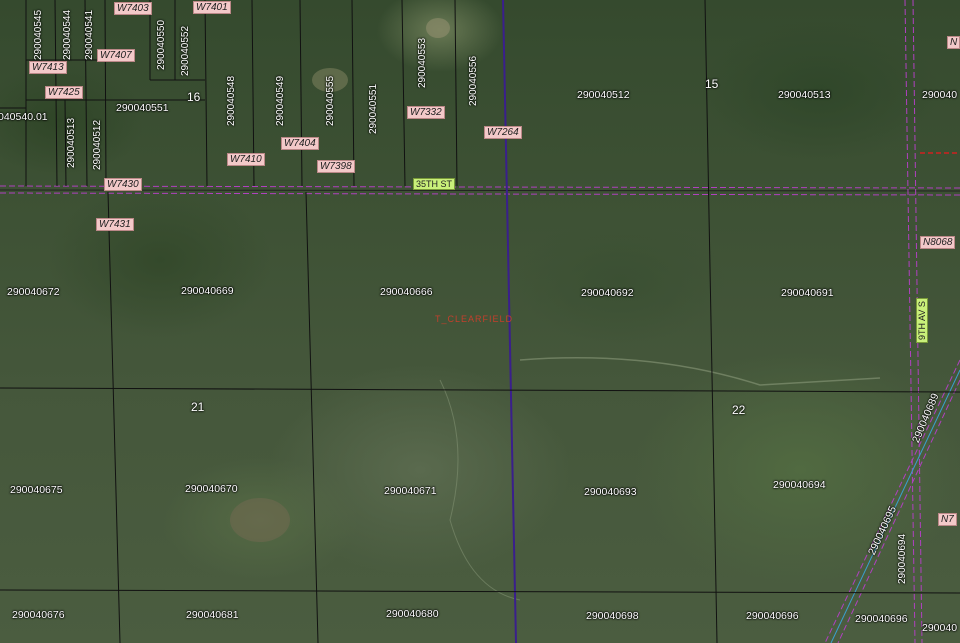 Image resolution: width=960 pixels, height=643 pixels. I want to click on parcel-label: 290040698, so click(612, 616).